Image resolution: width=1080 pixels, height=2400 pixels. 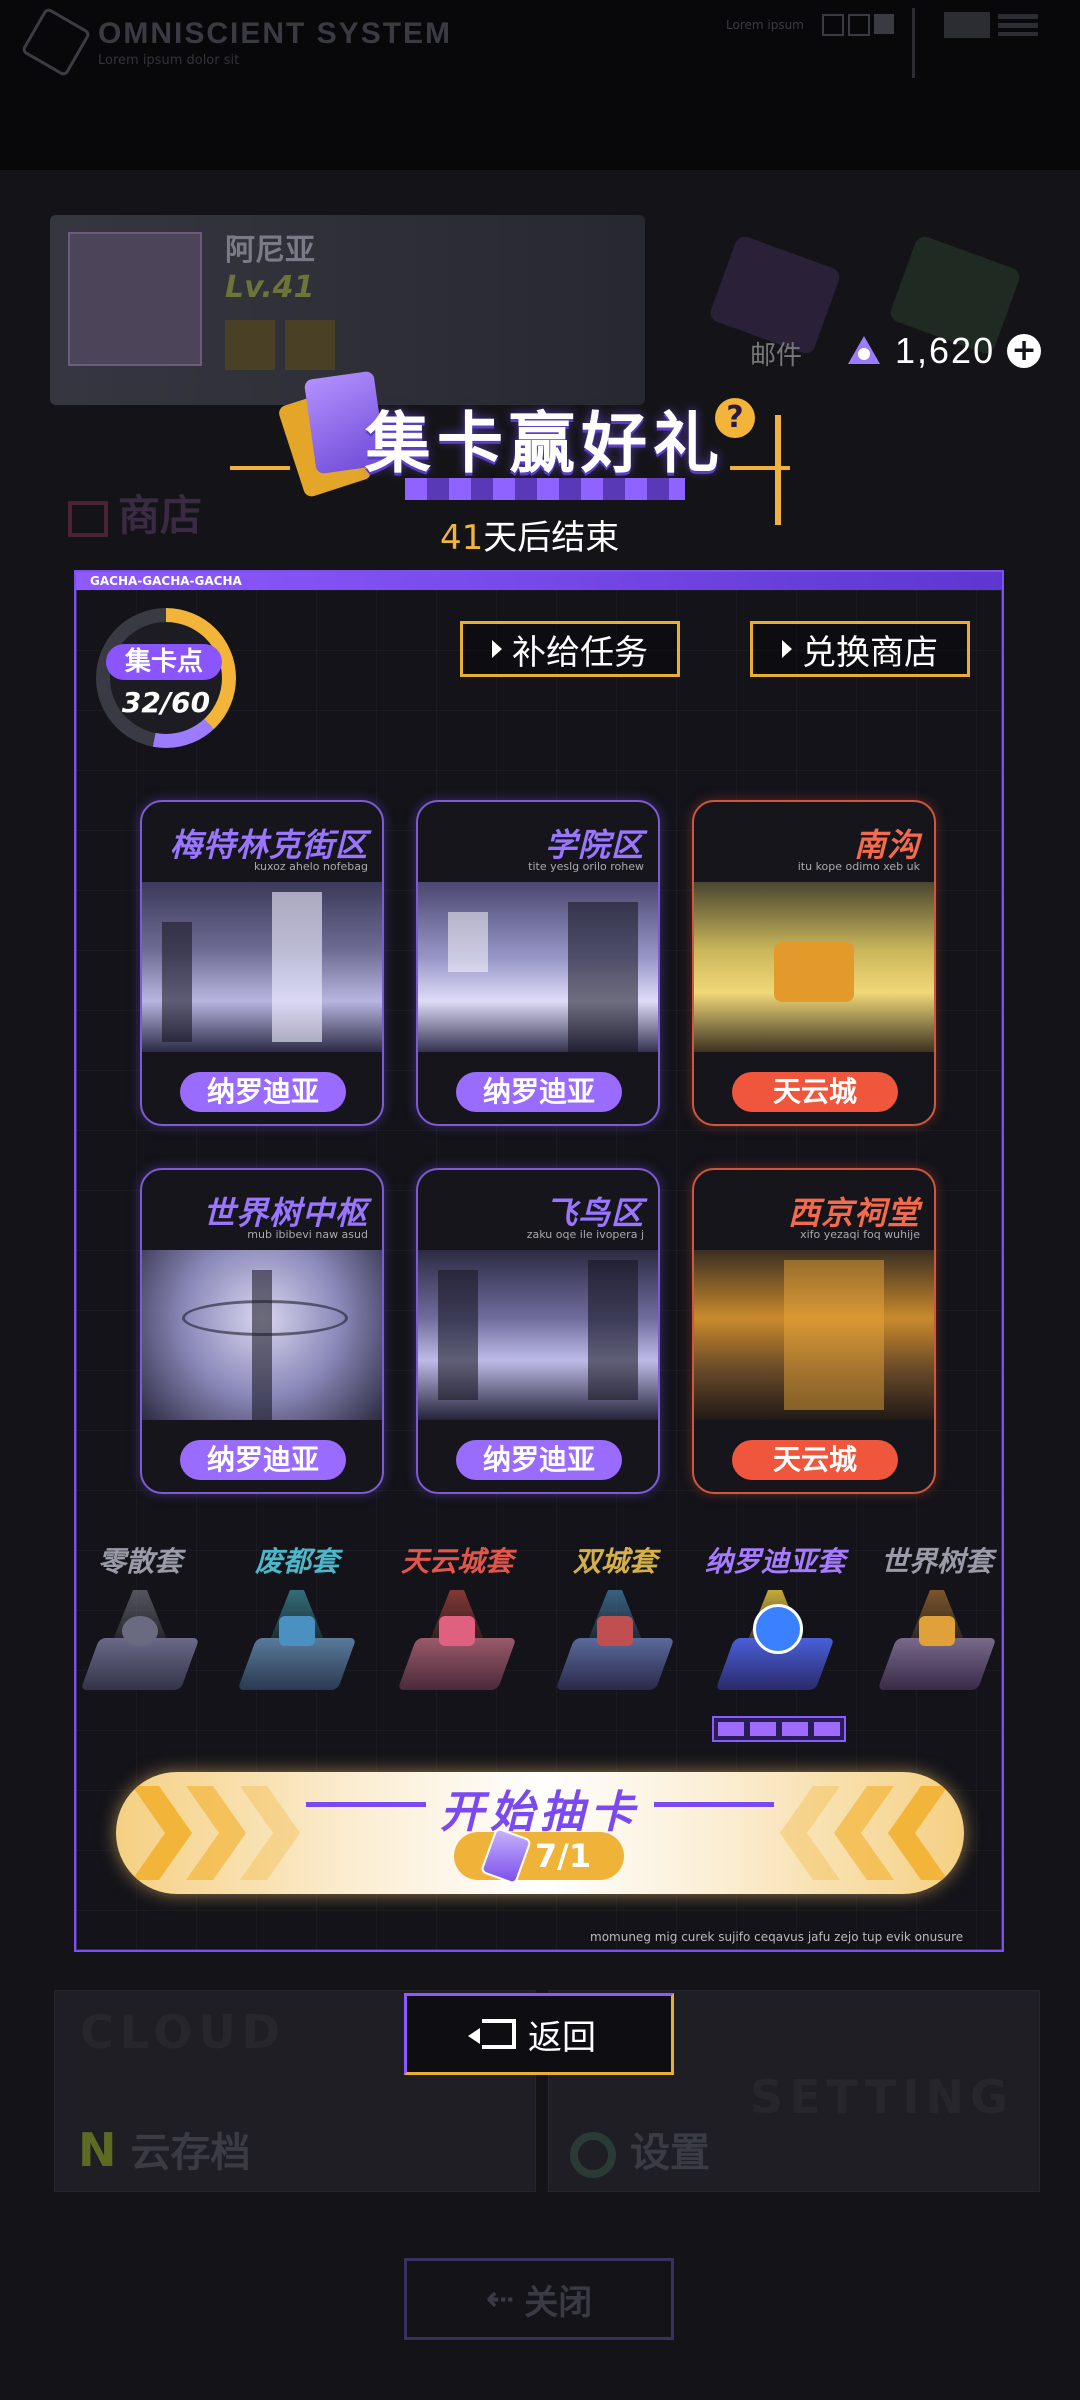 What do you see at coordinates (140, 1645) in the screenshot?
I see `set-icon-scattered` at bounding box center [140, 1645].